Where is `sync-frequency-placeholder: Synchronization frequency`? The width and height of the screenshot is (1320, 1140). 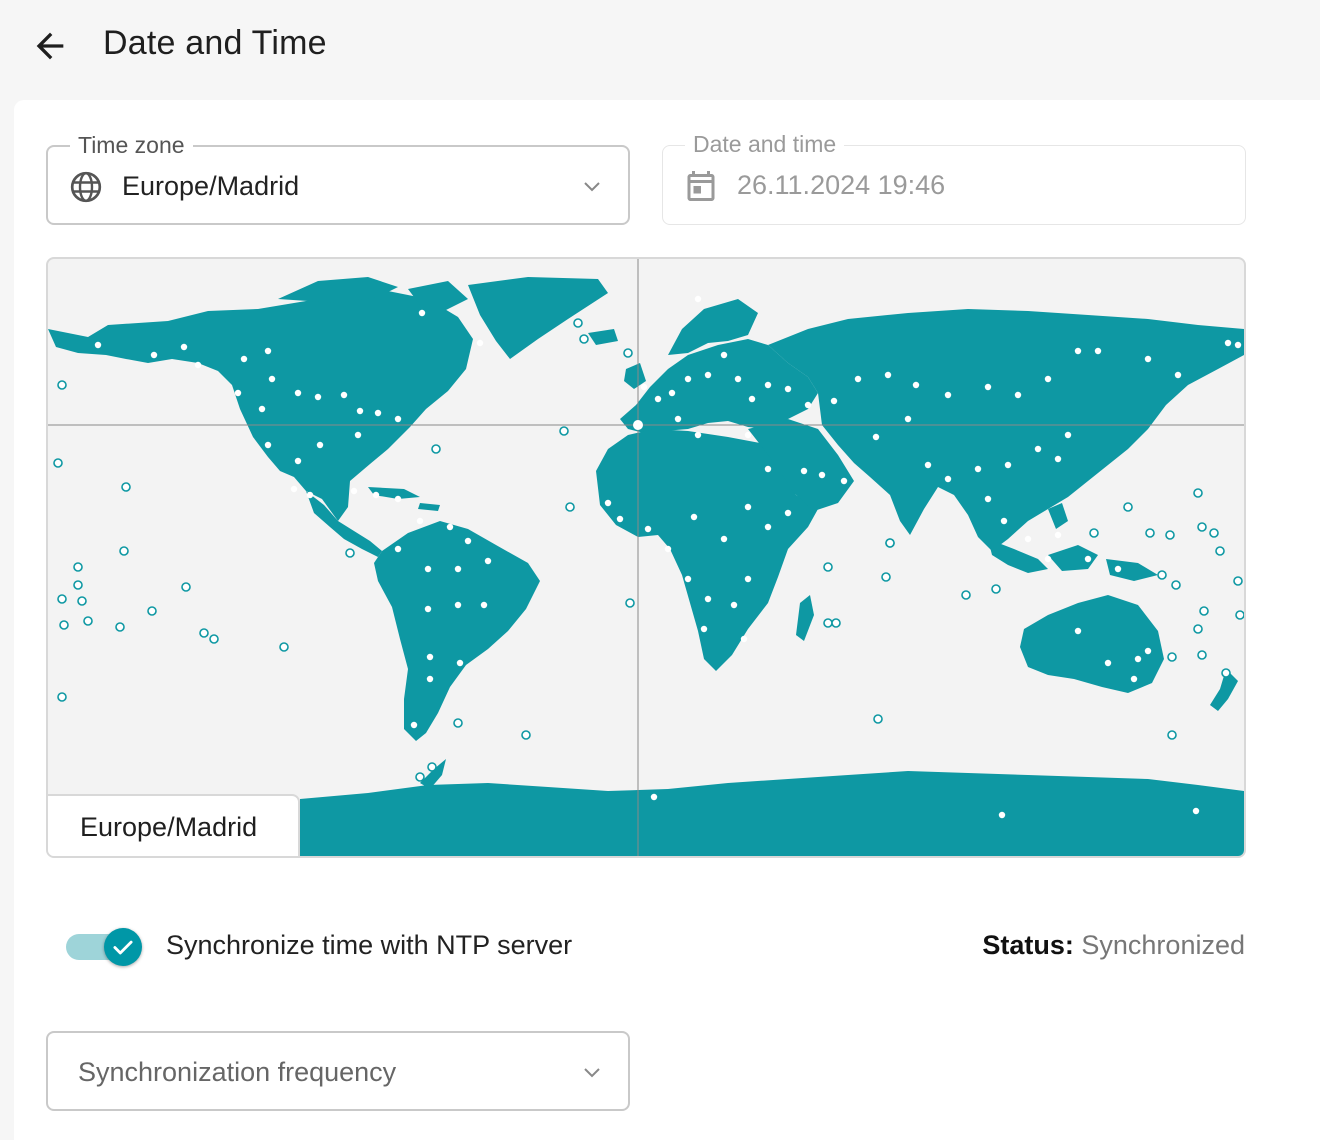
sync-frequency-placeholder: Synchronization frequency is located at coordinates (237, 1072).